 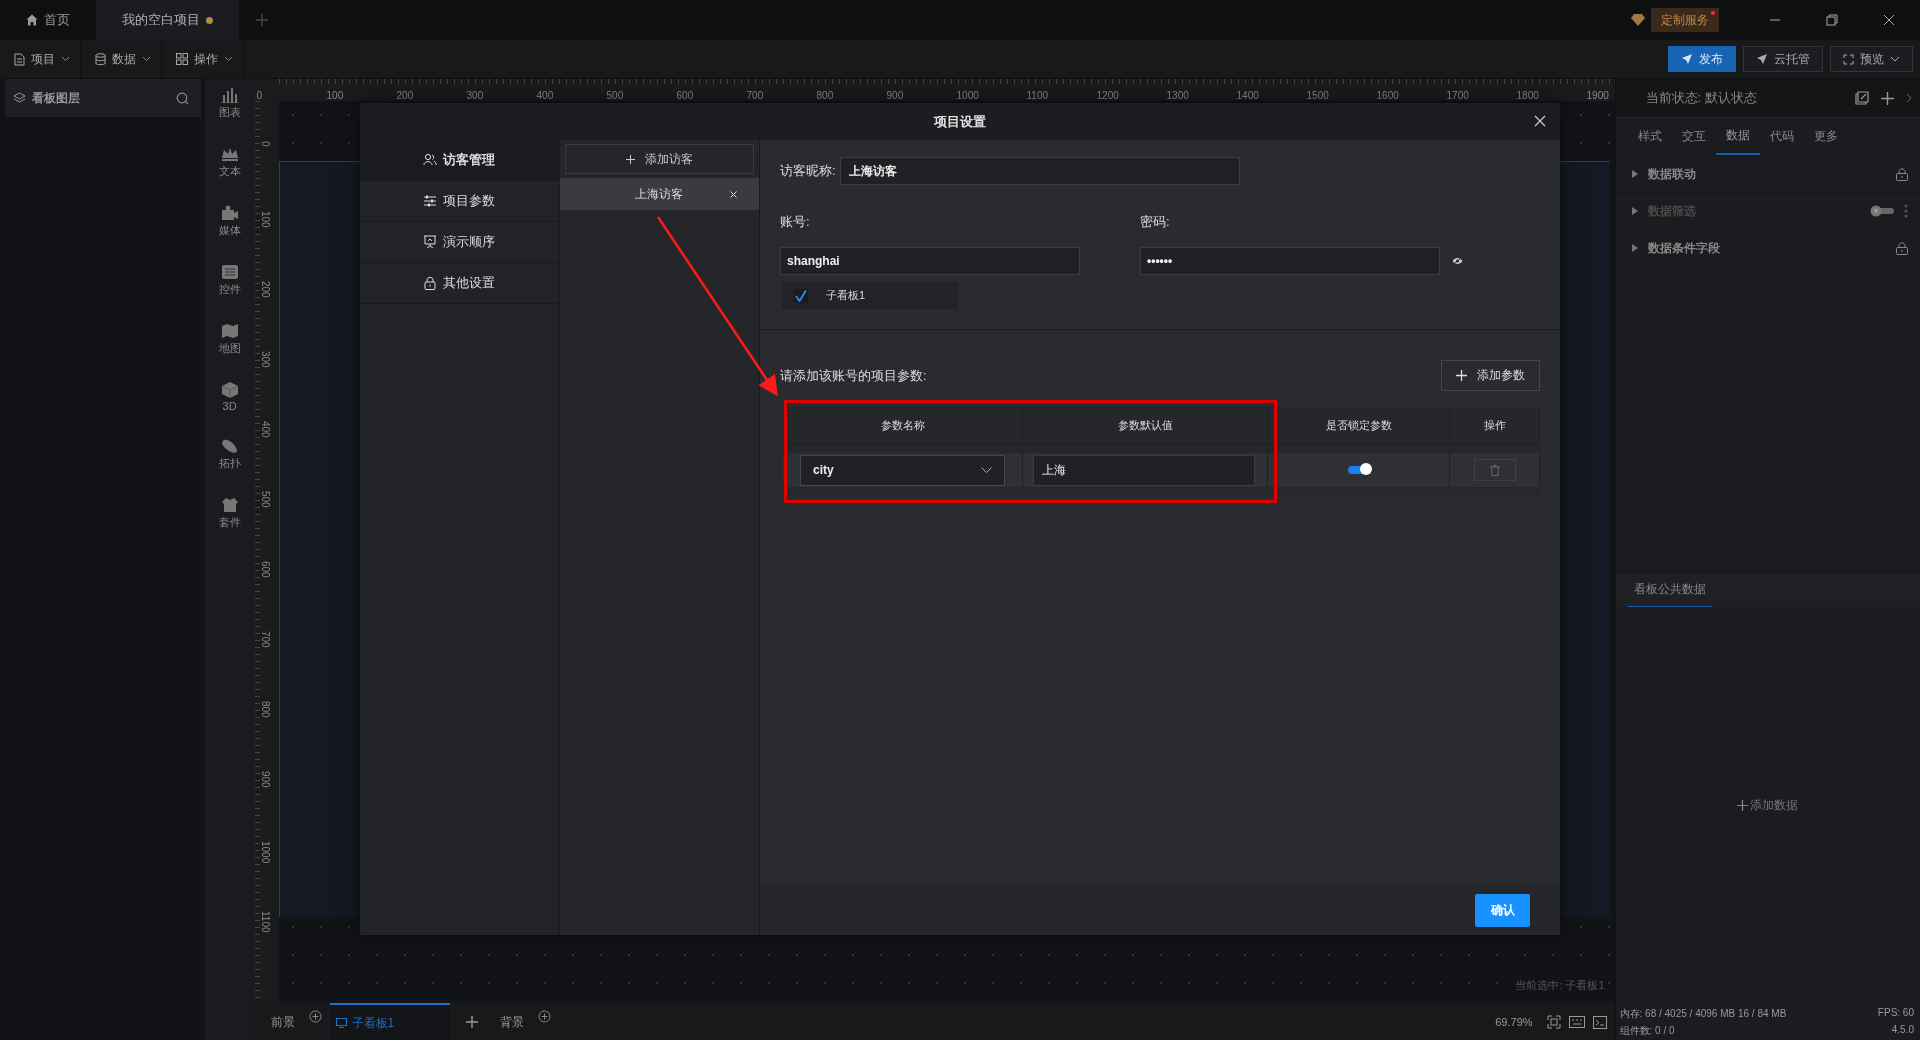 I want to click on panel-tab: 更多, so click(x=1825, y=136).